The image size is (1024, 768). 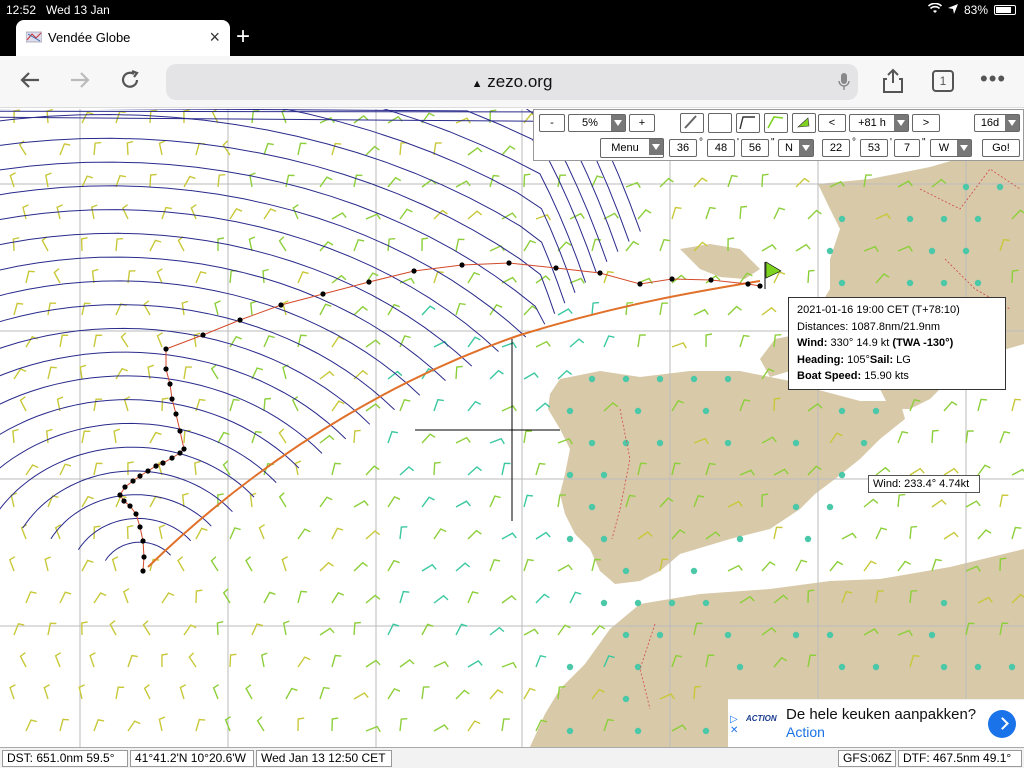 What do you see at coordinates (829, 376) in the screenshot?
I see `info-speed-label: Boat Speed:` at bounding box center [829, 376].